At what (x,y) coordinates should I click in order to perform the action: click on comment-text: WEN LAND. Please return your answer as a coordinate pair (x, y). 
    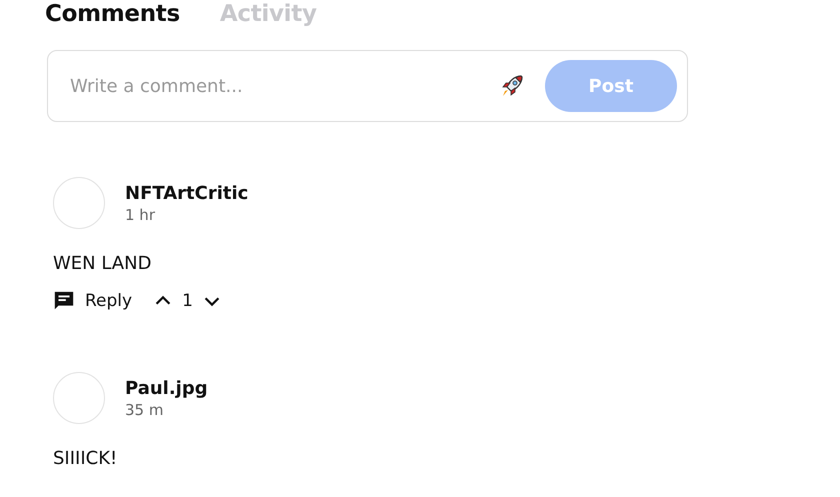
    Looking at the image, I should click on (102, 263).